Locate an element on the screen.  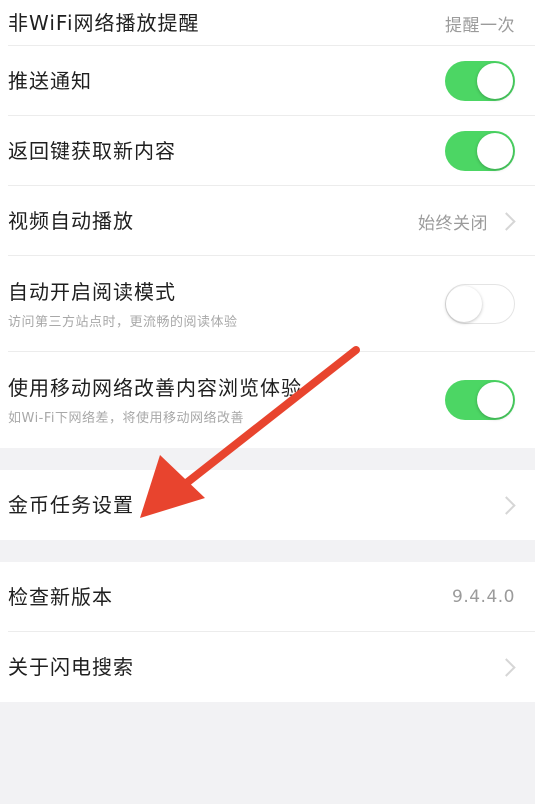
setting-non-wifi-reminder: 非WiFi网络播放提醒 提醒一次 is located at coordinates (267, 23).